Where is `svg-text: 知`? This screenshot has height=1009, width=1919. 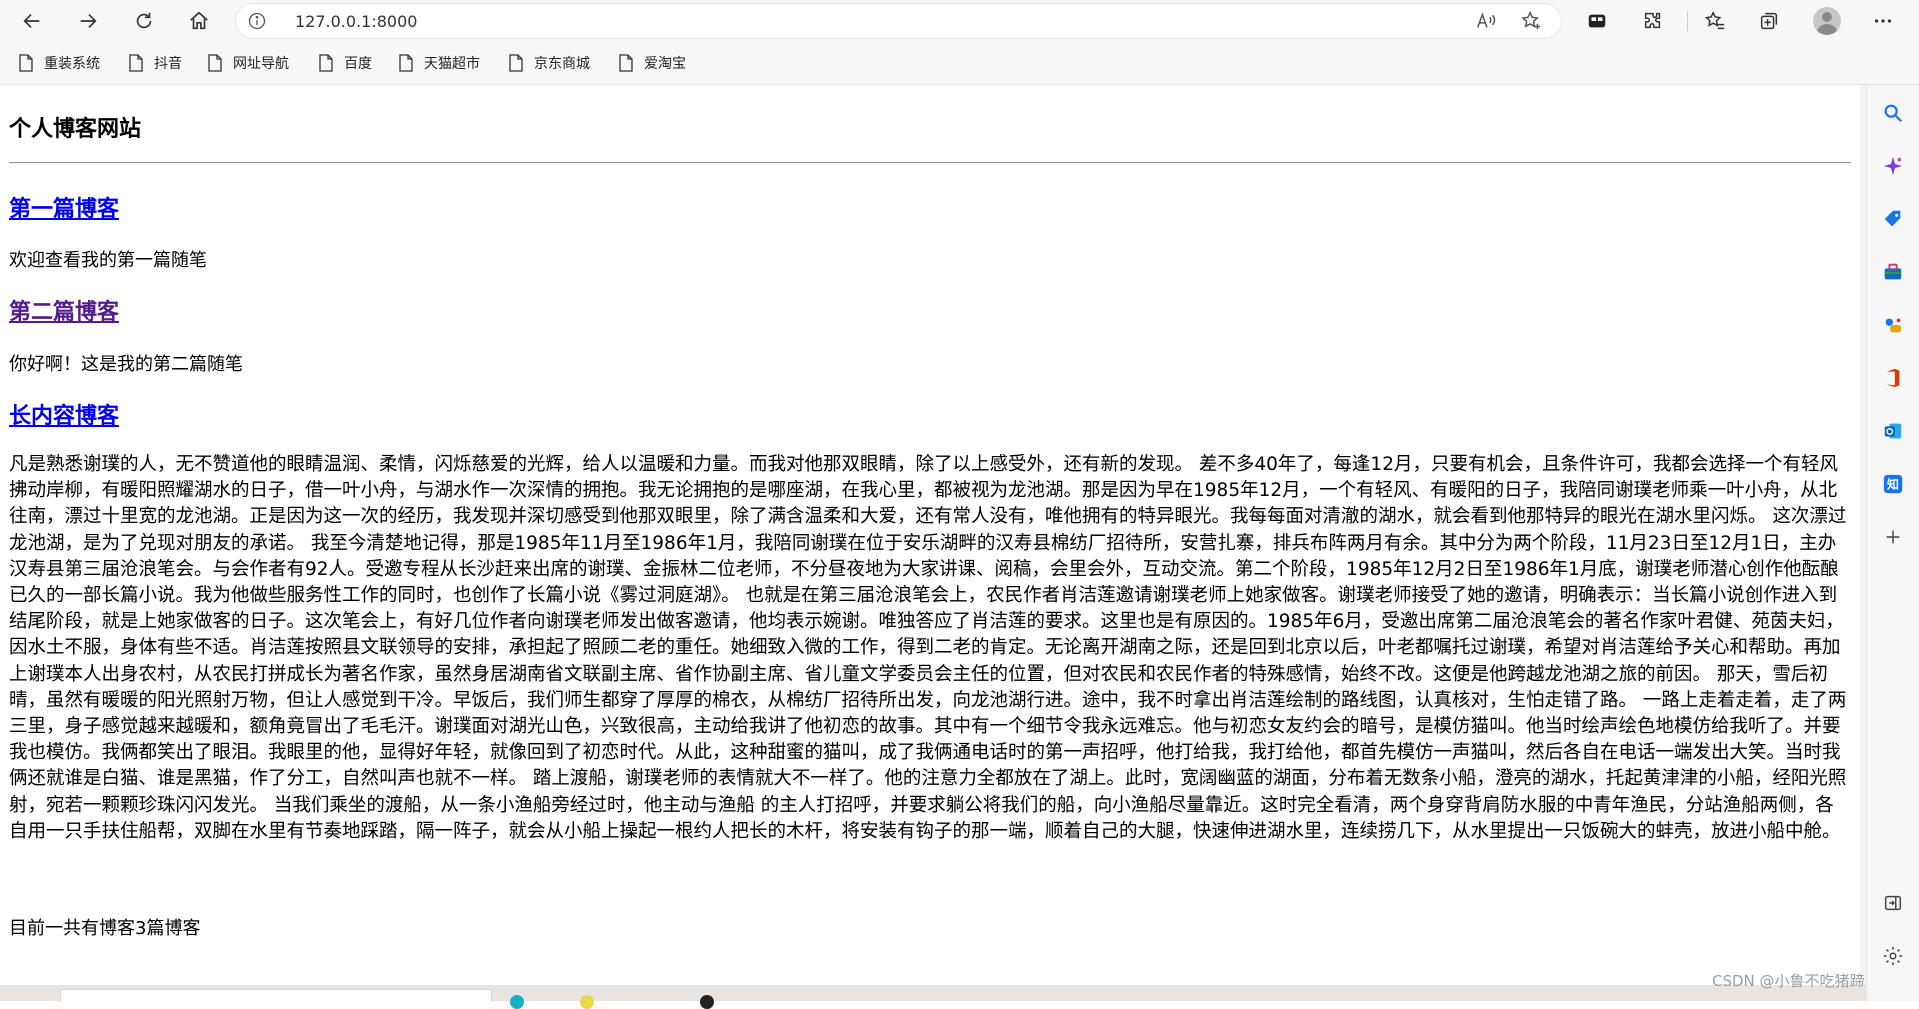 svg-text: 知 is located at coordinates (1892, 485).